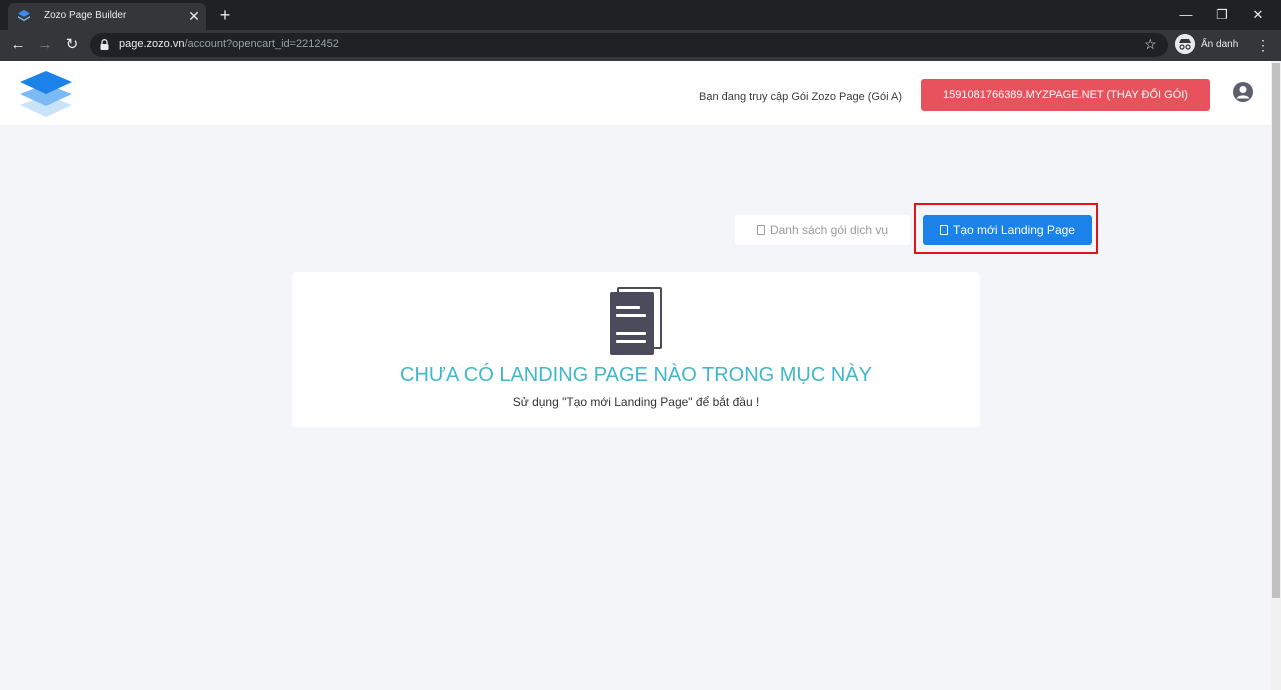 The image size is (1281, 690). I want to click on tab-title: Zozo Page Builder, so click(85, 15).